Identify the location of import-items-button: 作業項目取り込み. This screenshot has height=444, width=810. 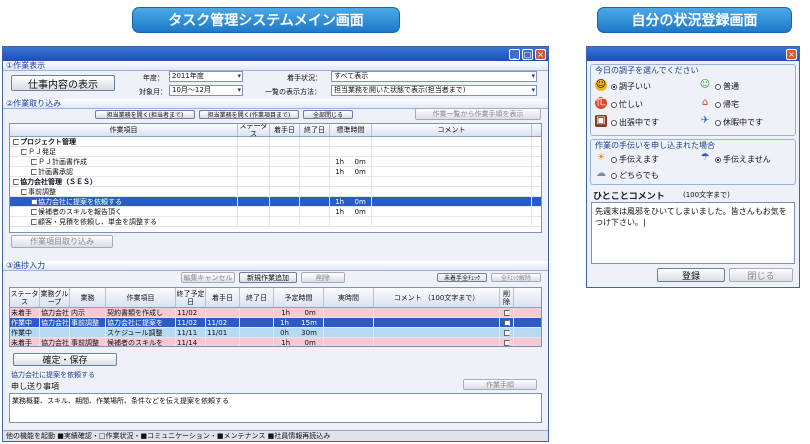
(62, 241).